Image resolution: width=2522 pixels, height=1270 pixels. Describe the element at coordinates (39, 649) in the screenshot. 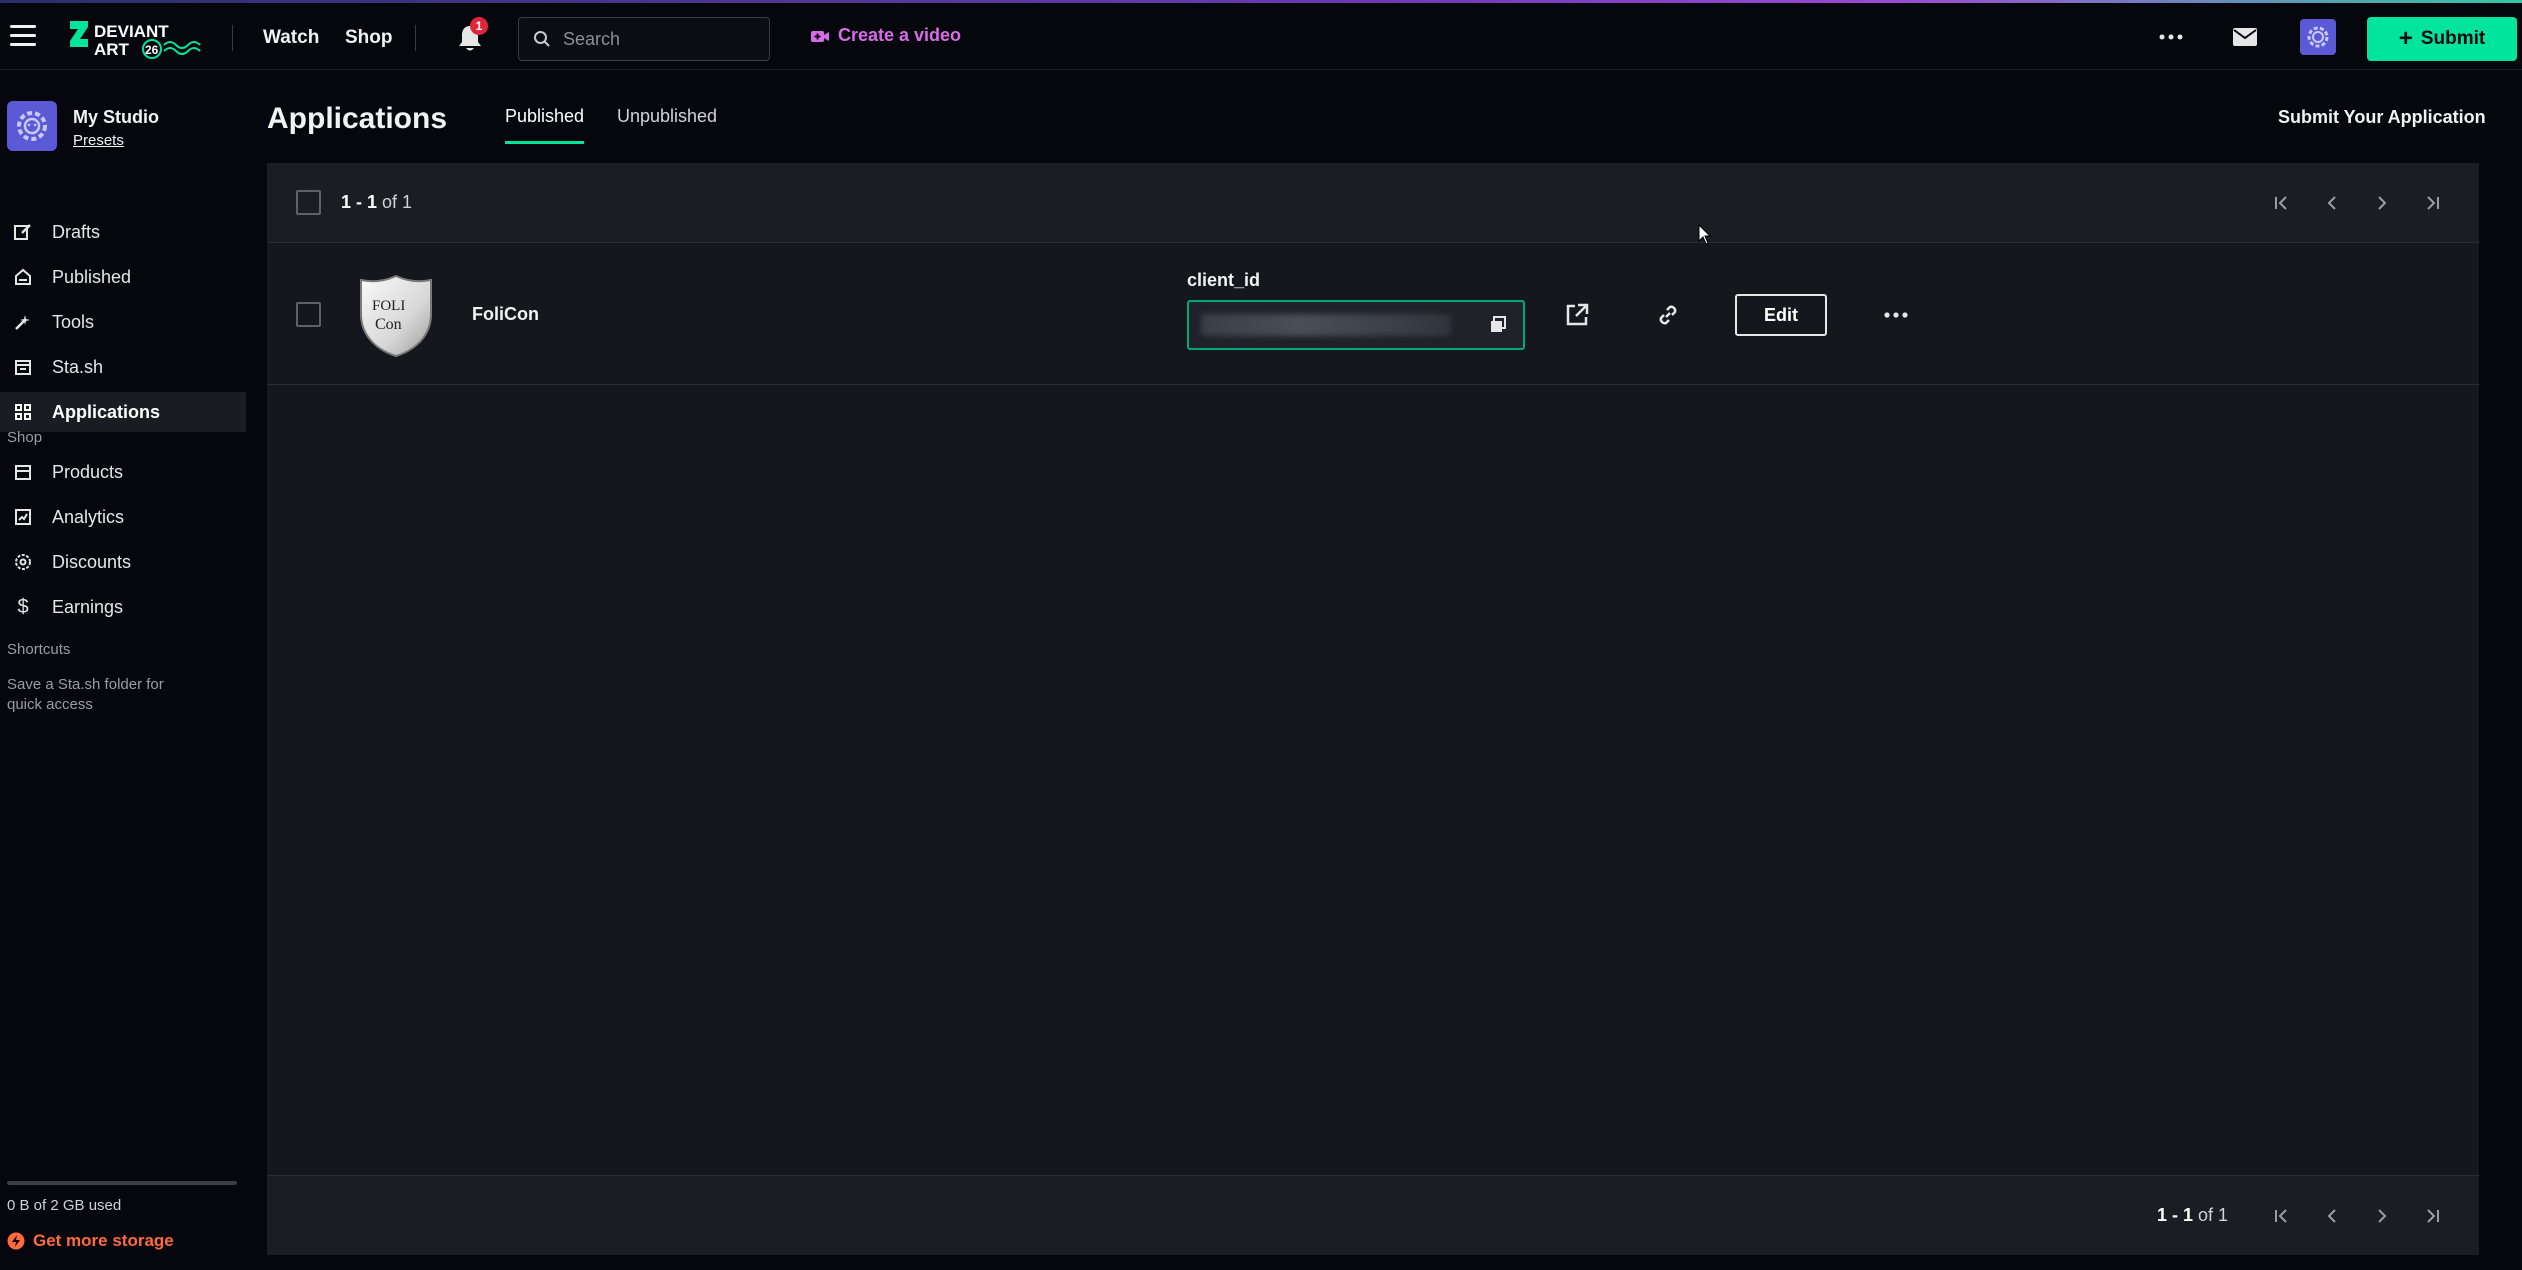

I see `shortcuts-heading: Shortcuts` at that location.